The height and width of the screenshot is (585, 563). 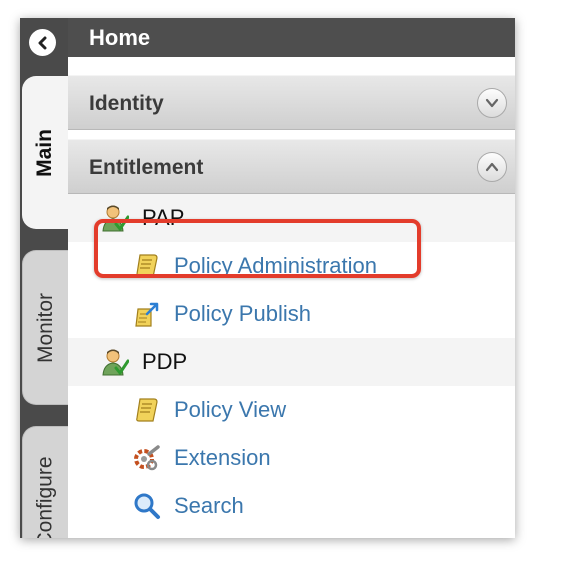 What do you see at coordinates (257, 248) in the screenshot?
I see `highlight-box` at bounding box center [257, 248].